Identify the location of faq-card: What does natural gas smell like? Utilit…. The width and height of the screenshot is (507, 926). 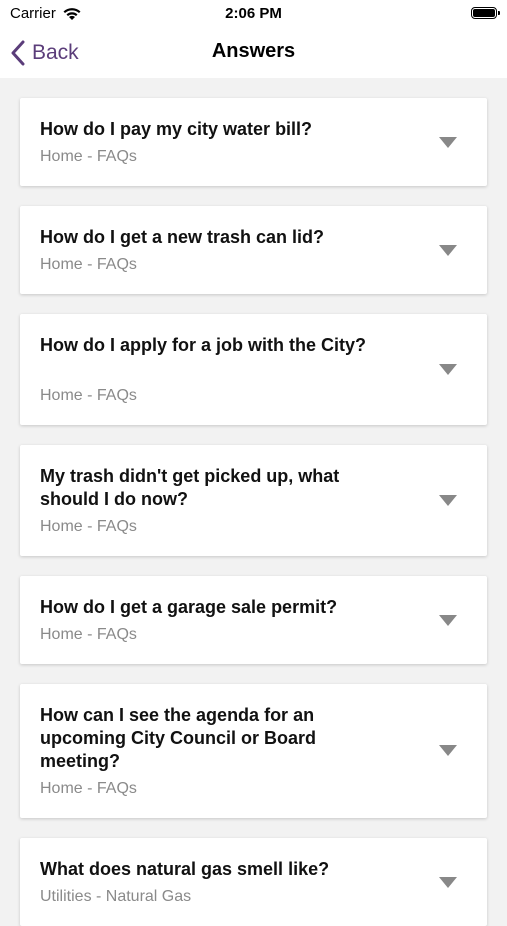
(253, 882).